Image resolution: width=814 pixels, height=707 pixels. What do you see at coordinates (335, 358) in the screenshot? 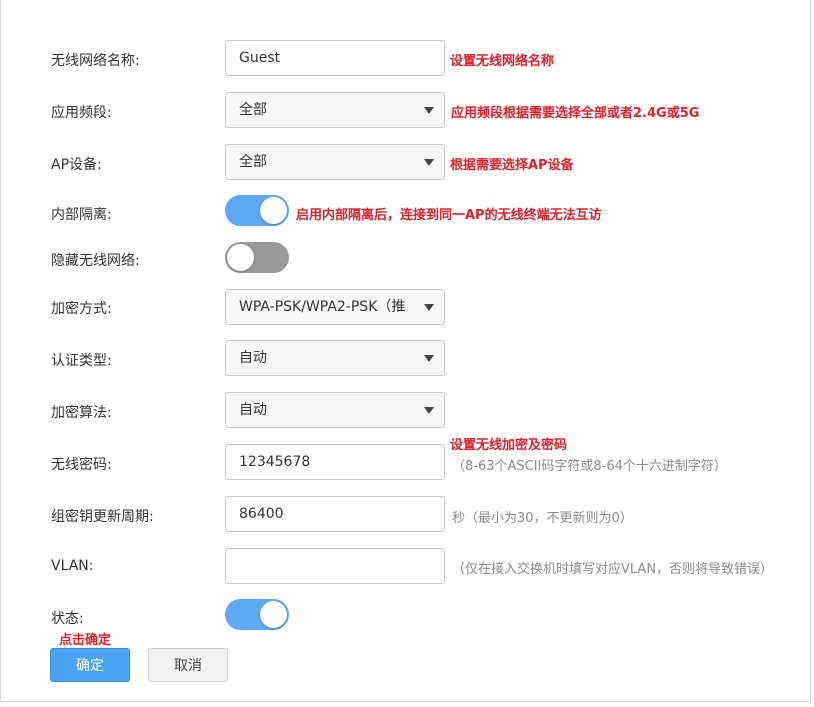
I see `auth-type-select: 自动` at bounding box center [335, 358].